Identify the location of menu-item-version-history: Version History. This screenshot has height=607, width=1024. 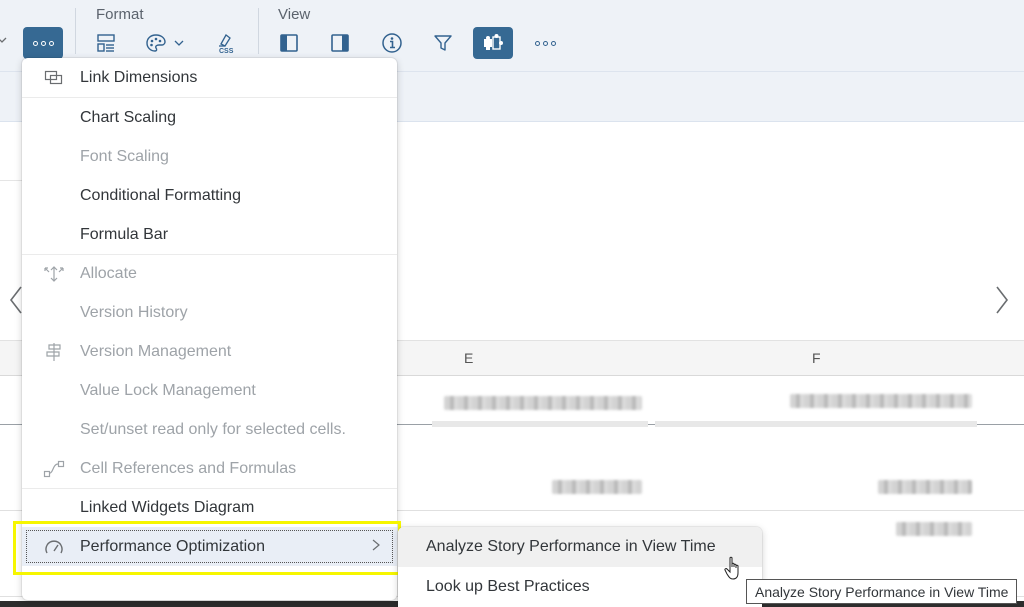
(209, 312).